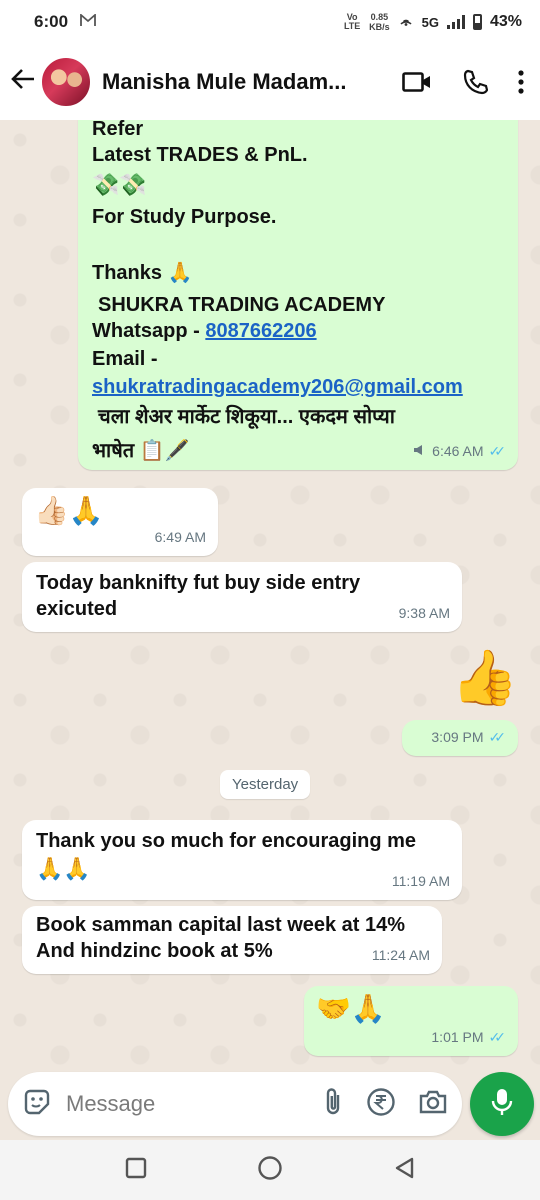  I want to click on phone-link: 8087662206, so click(260, 331).